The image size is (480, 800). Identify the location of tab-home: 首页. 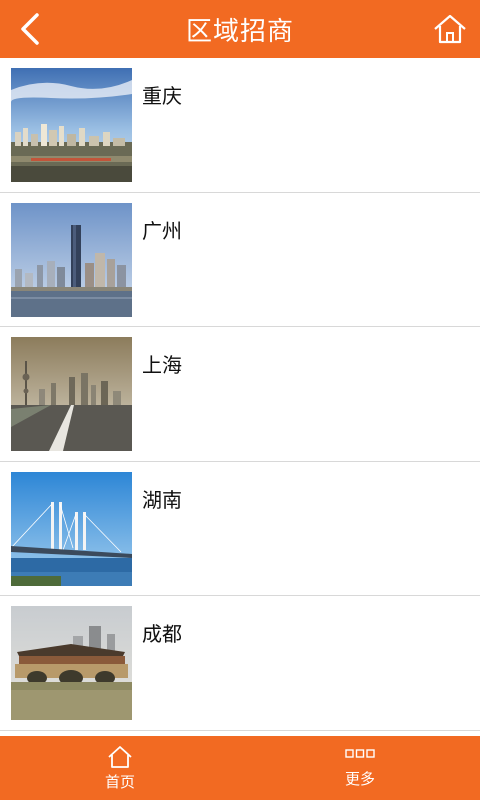
(120, 768).